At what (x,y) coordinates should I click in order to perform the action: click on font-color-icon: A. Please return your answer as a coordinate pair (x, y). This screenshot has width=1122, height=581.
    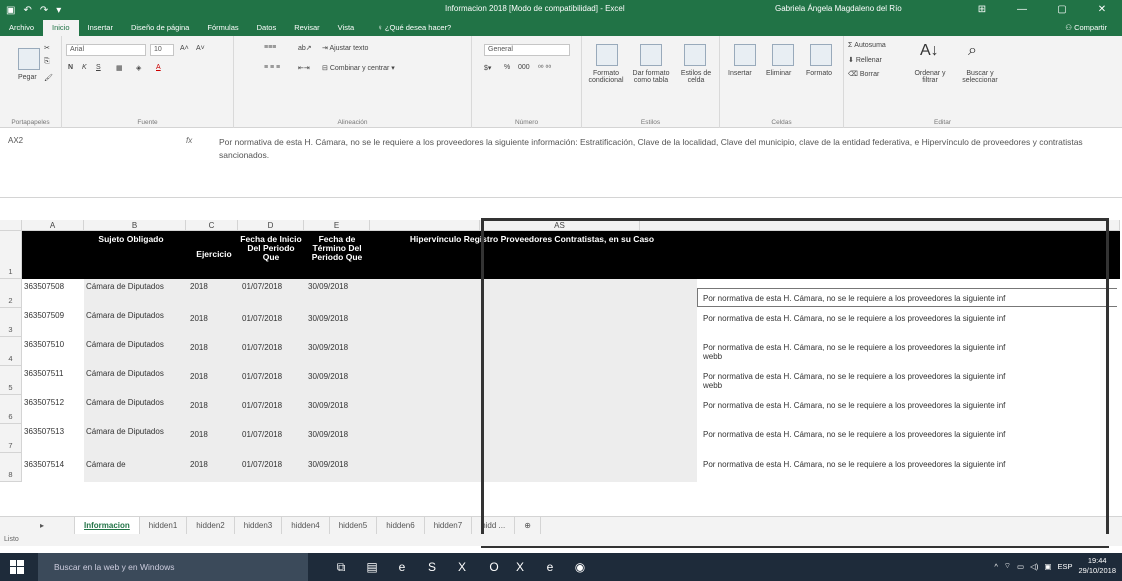
    Looking at the image, I should click on (158, 67).